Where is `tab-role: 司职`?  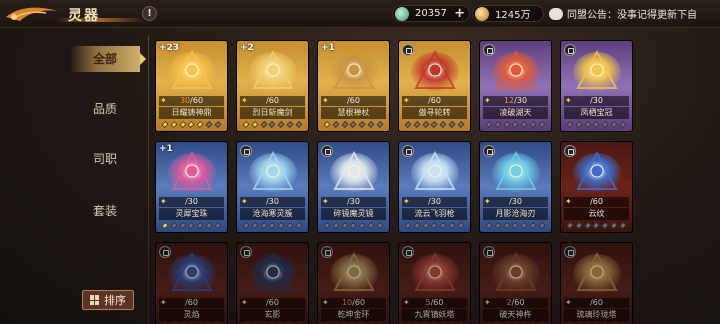 tab-role: 司职 is located at coordinates (105, 159).